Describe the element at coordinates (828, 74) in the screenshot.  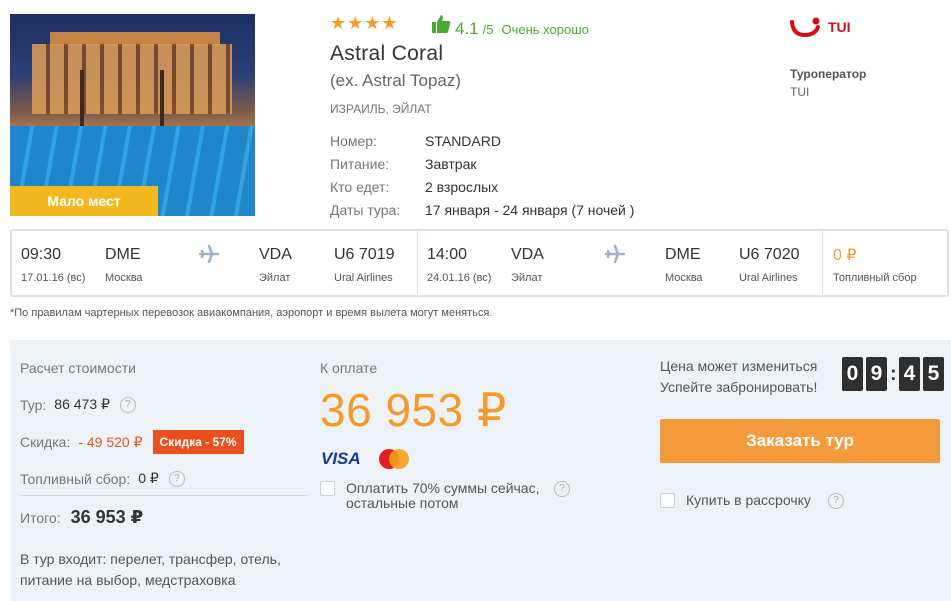
I see `operator-label: Туроператор` at that location.